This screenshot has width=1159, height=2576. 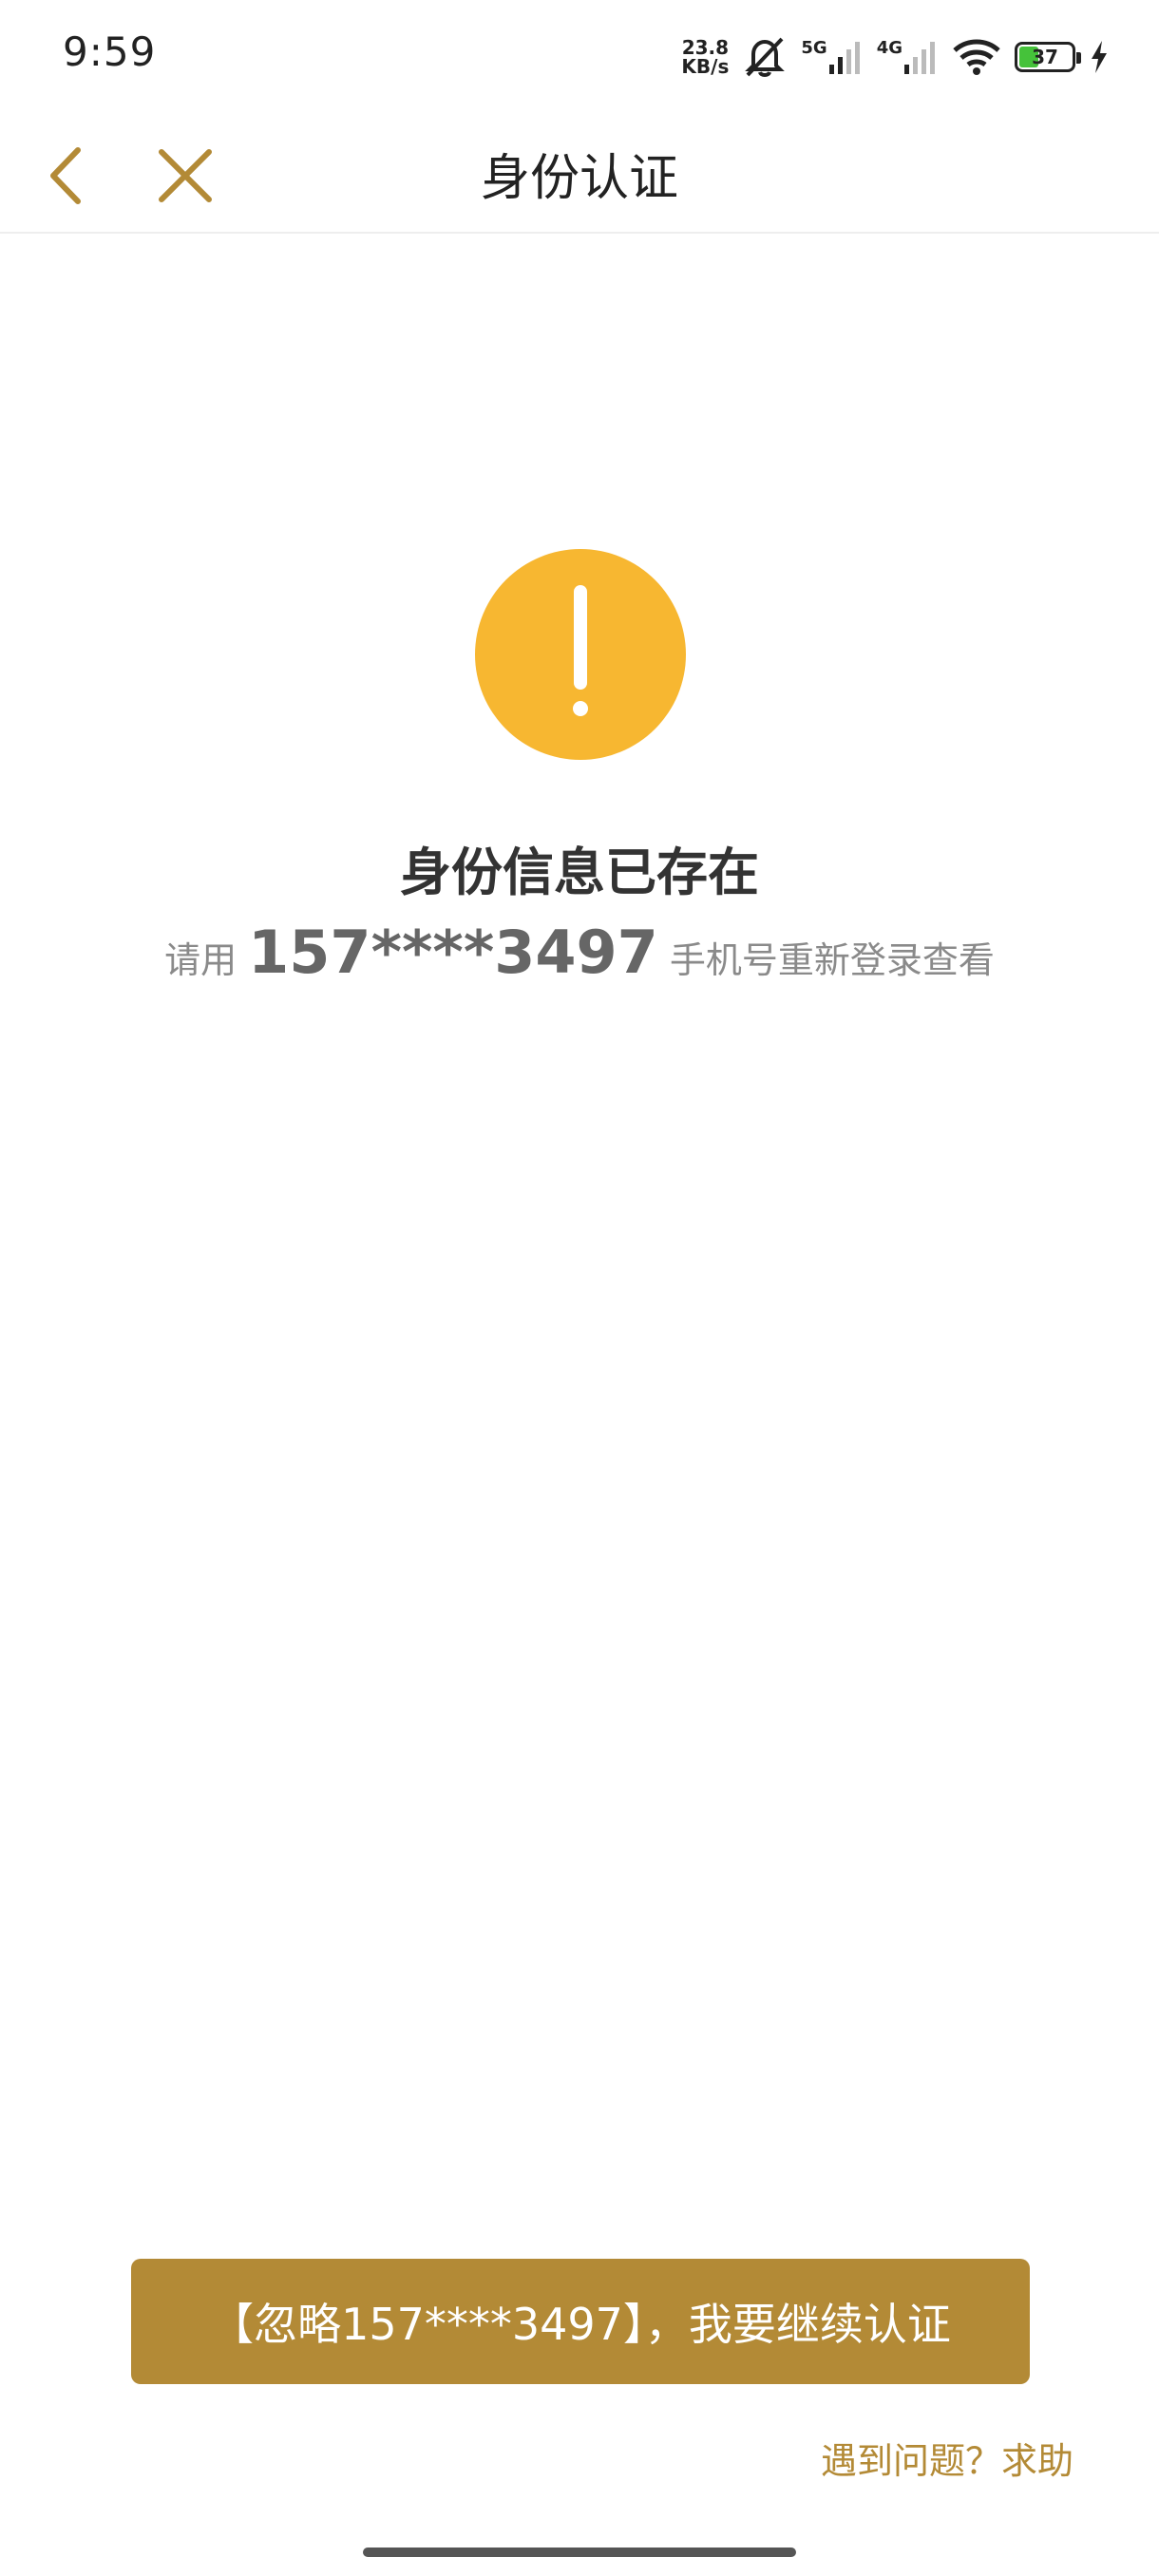 What do you see at coordinates (705, 47) in the screenshot?
I see `network-speed-value: 23.8` at bounding box center [705, 47].